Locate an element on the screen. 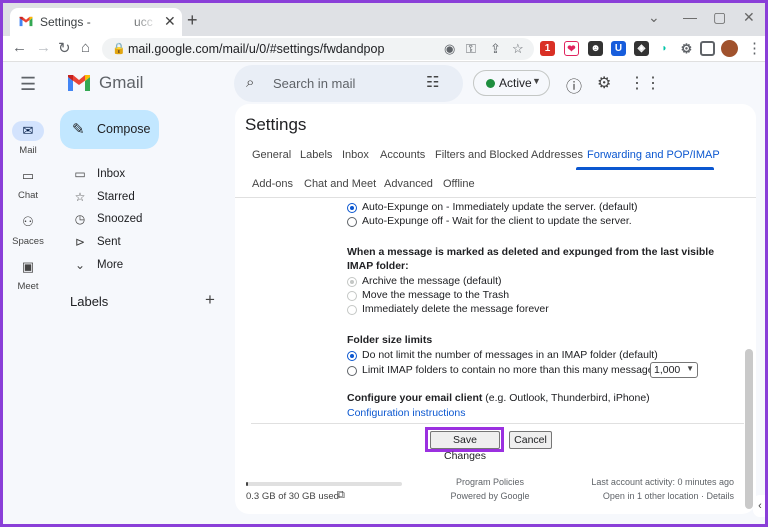  open-external-icon: ⧉ is located at coordinates (341, 495).